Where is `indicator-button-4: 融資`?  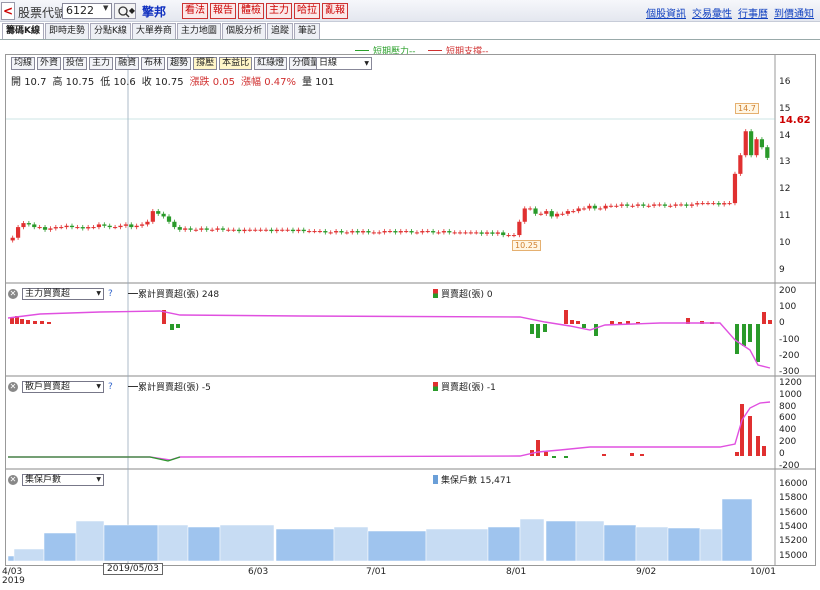 indicator-button-4: 融資 is located at coordinates (127, 63).